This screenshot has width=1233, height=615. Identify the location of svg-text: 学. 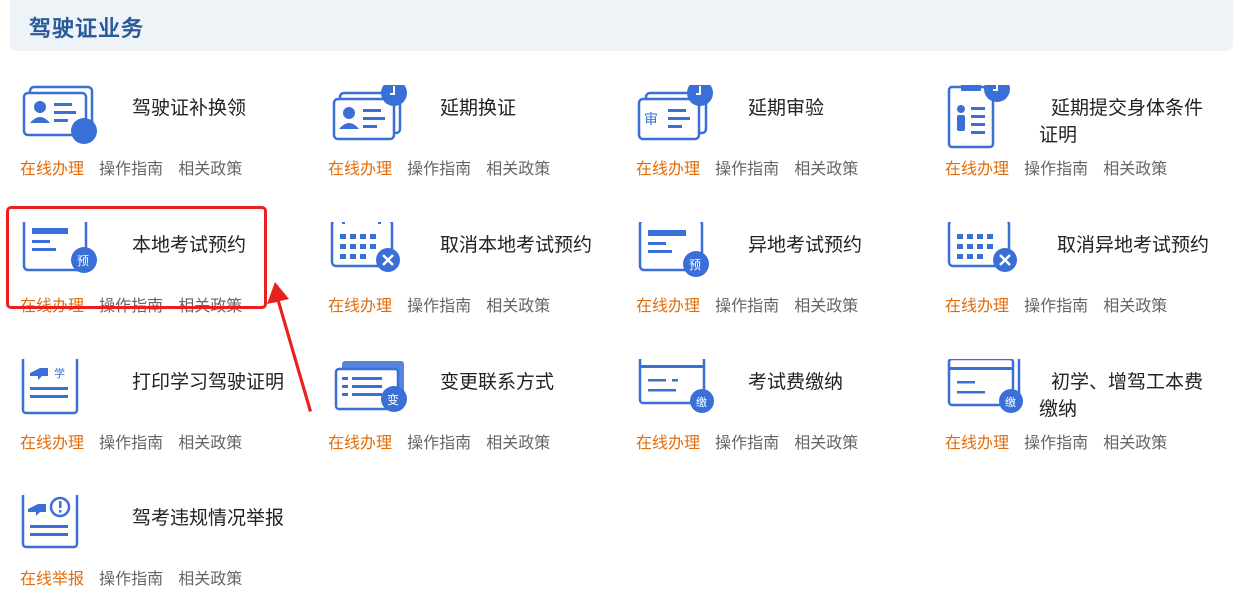
(59, 373).